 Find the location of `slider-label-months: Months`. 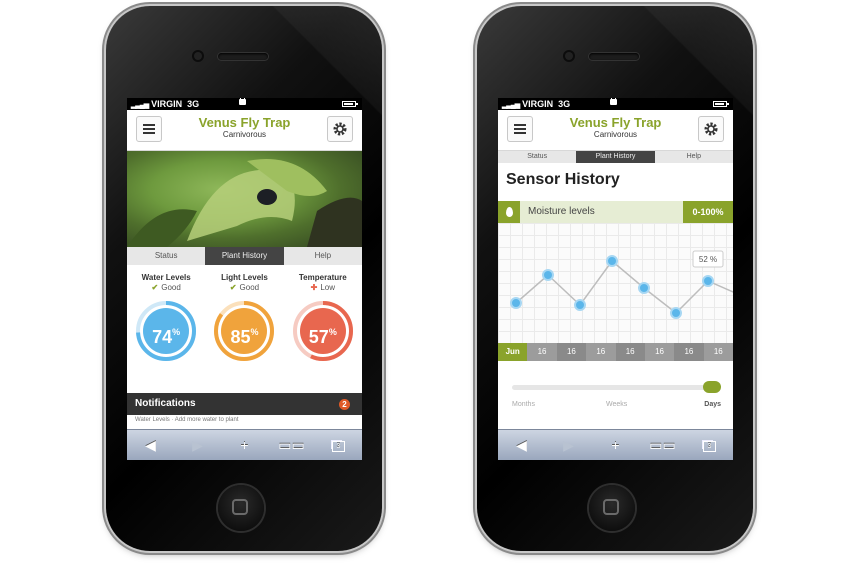

slider-label-months: Months is located at coordinates (523, 404).